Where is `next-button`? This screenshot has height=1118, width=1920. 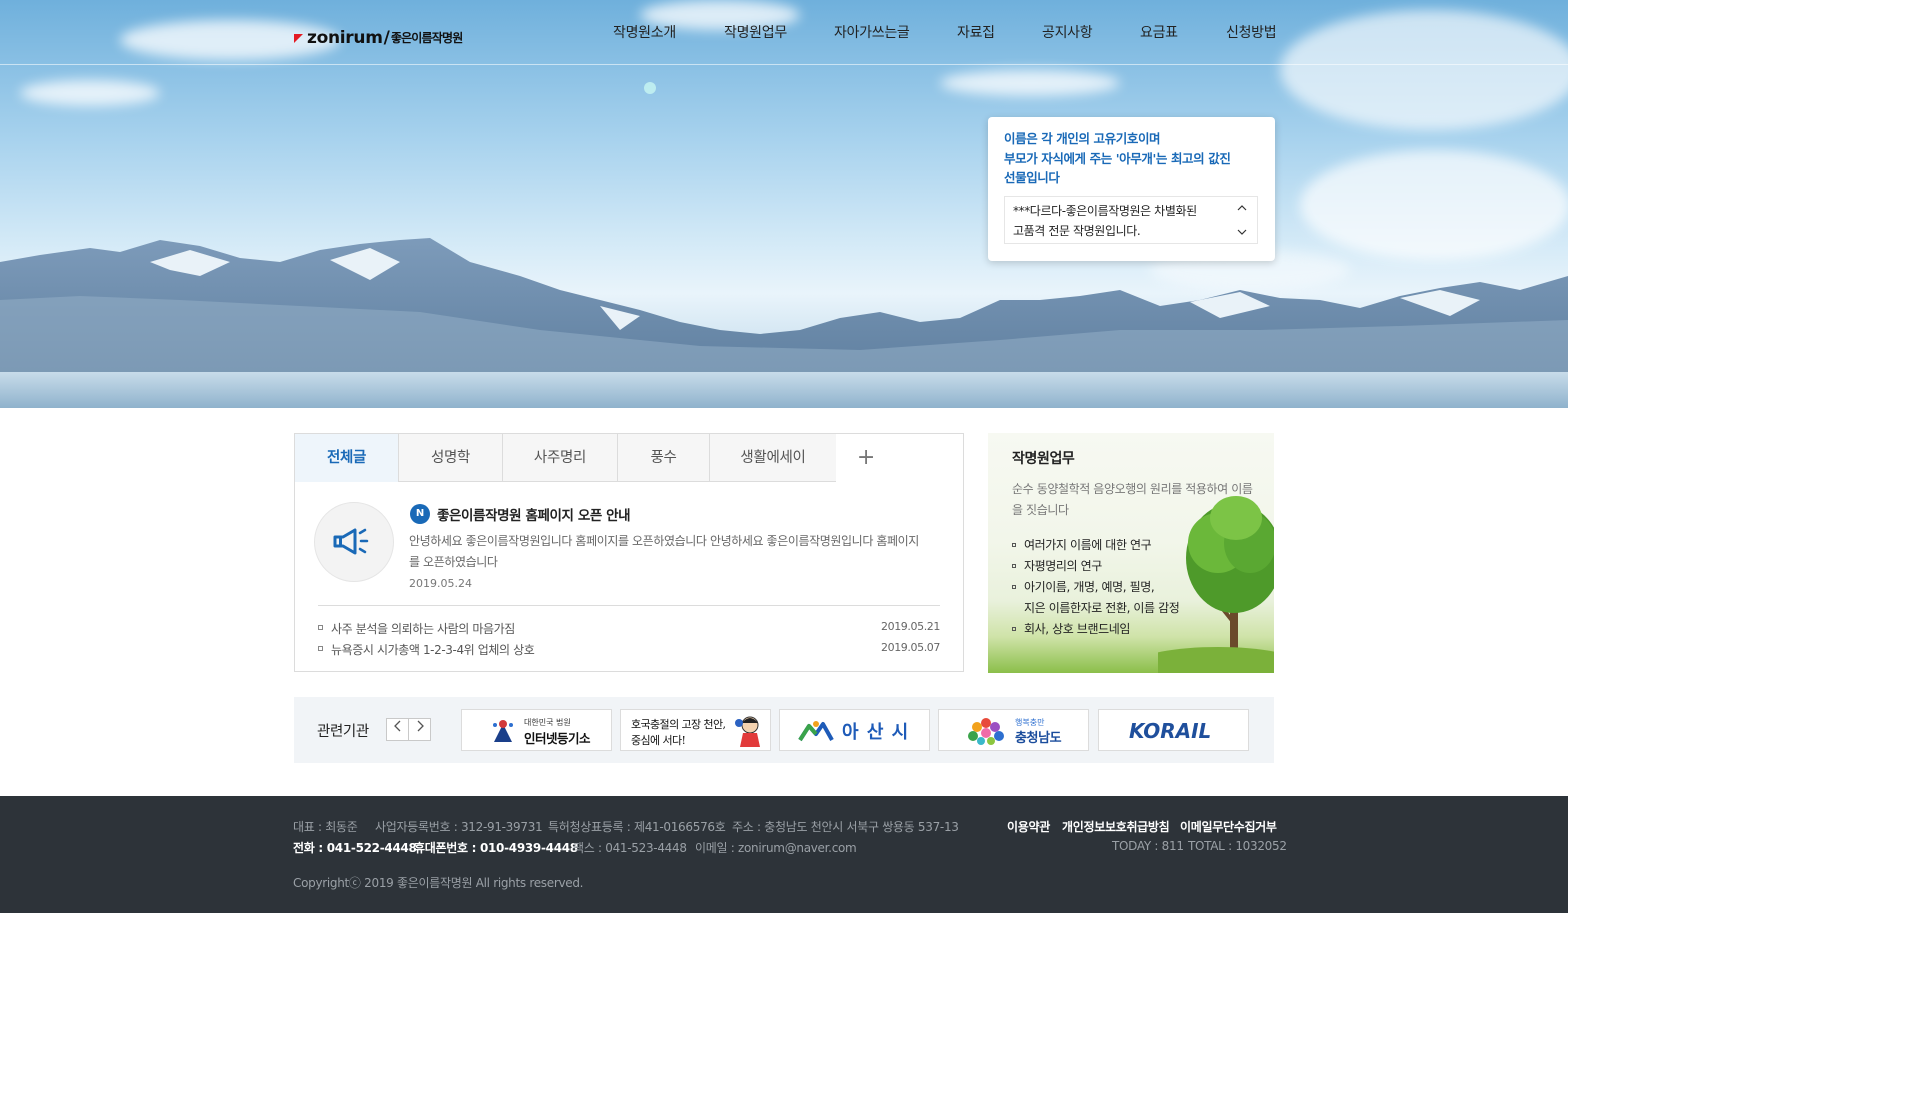
next-button is located at coordinates (419, 729).